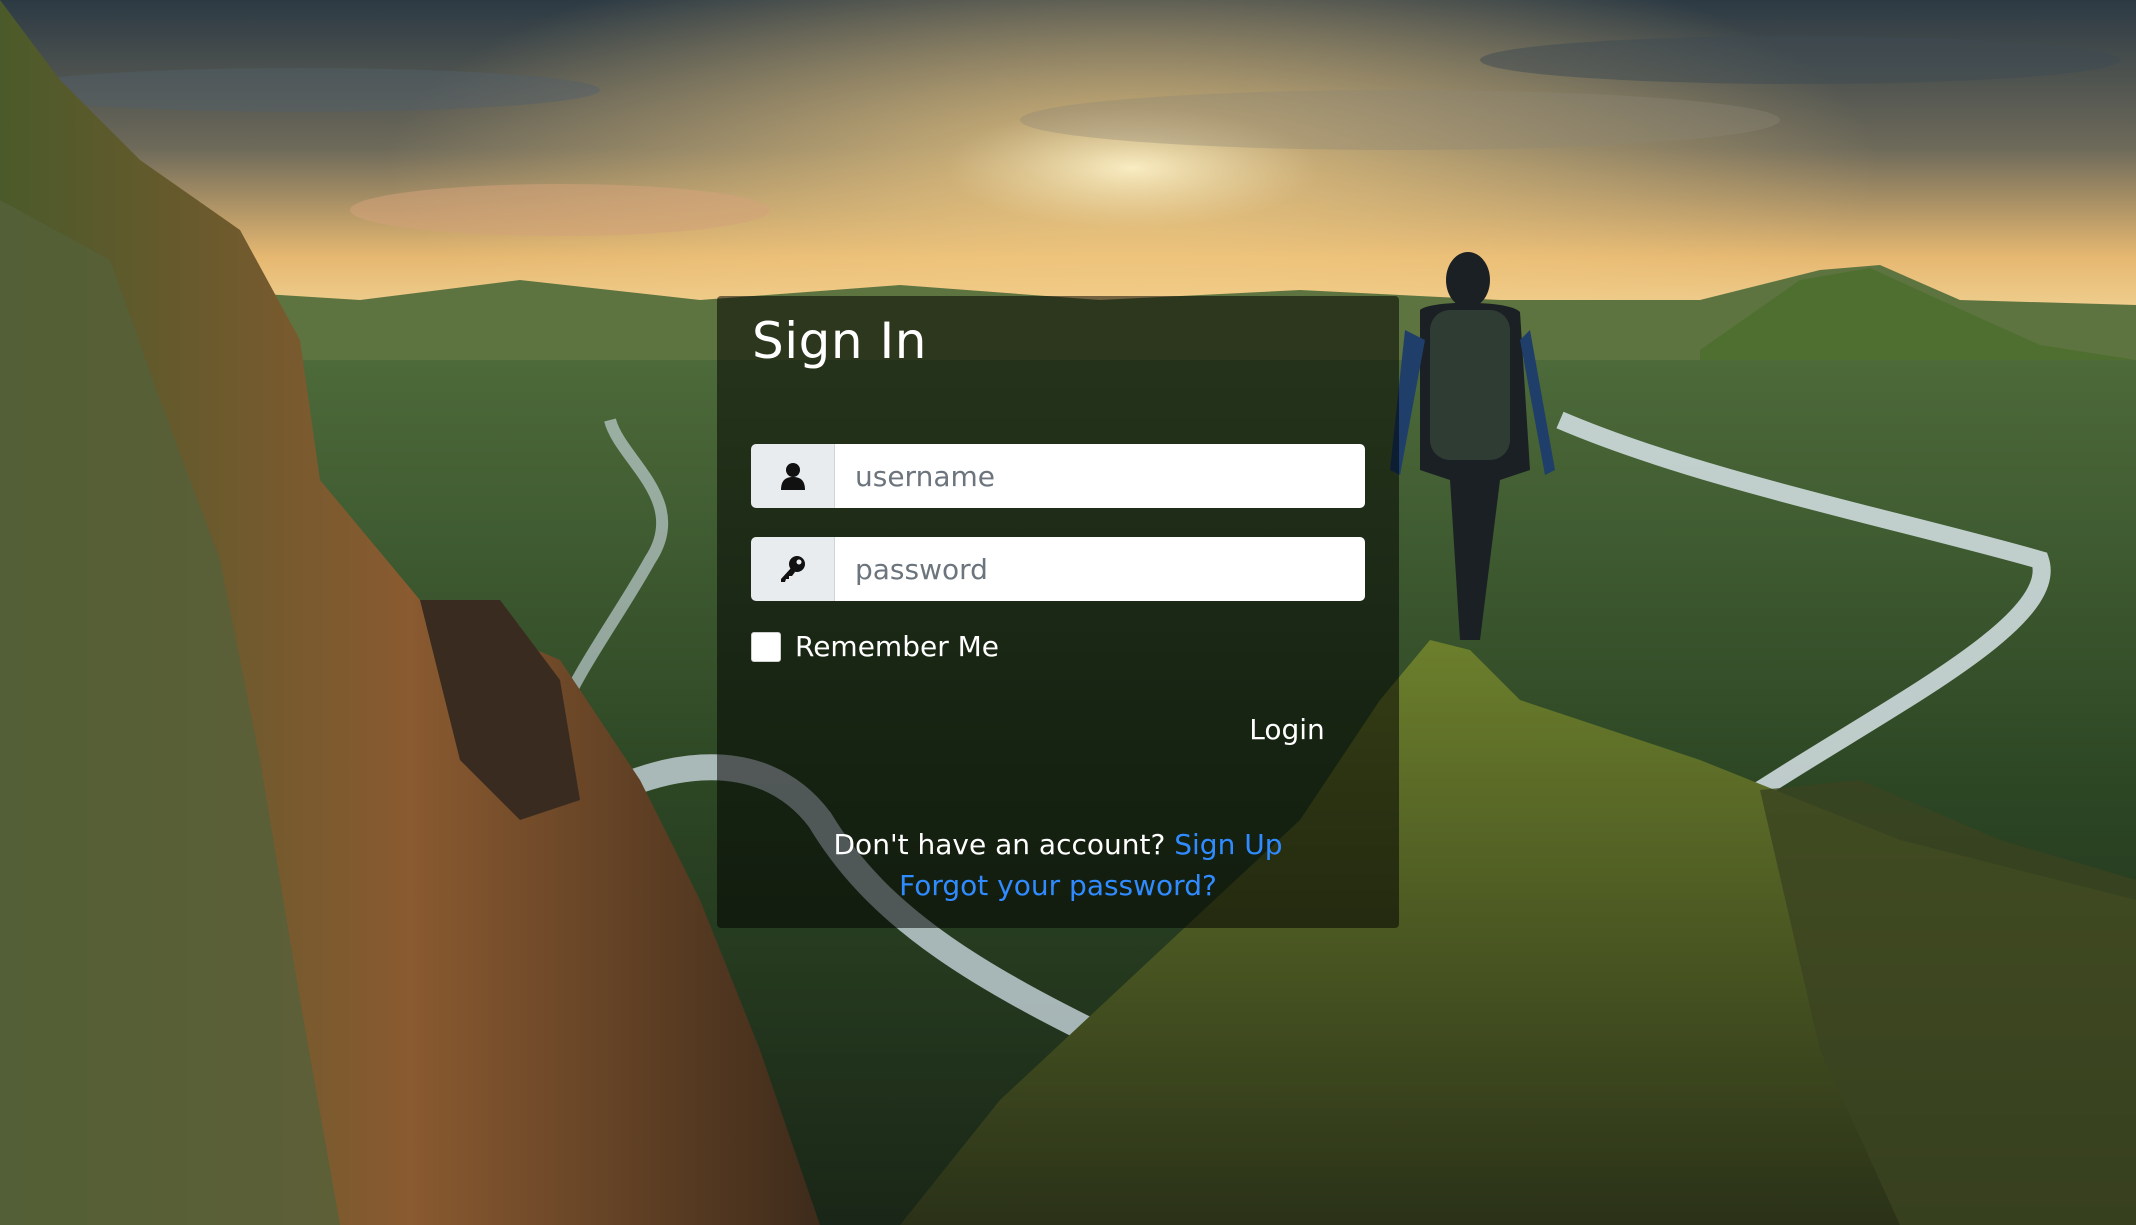 The height and width of the screenshot is (1225, 2136). What do you see at coordinates (999, 844) in the screenshot?
I see `no-account-text: Don't have an account?` at bounding box center [999, 844].